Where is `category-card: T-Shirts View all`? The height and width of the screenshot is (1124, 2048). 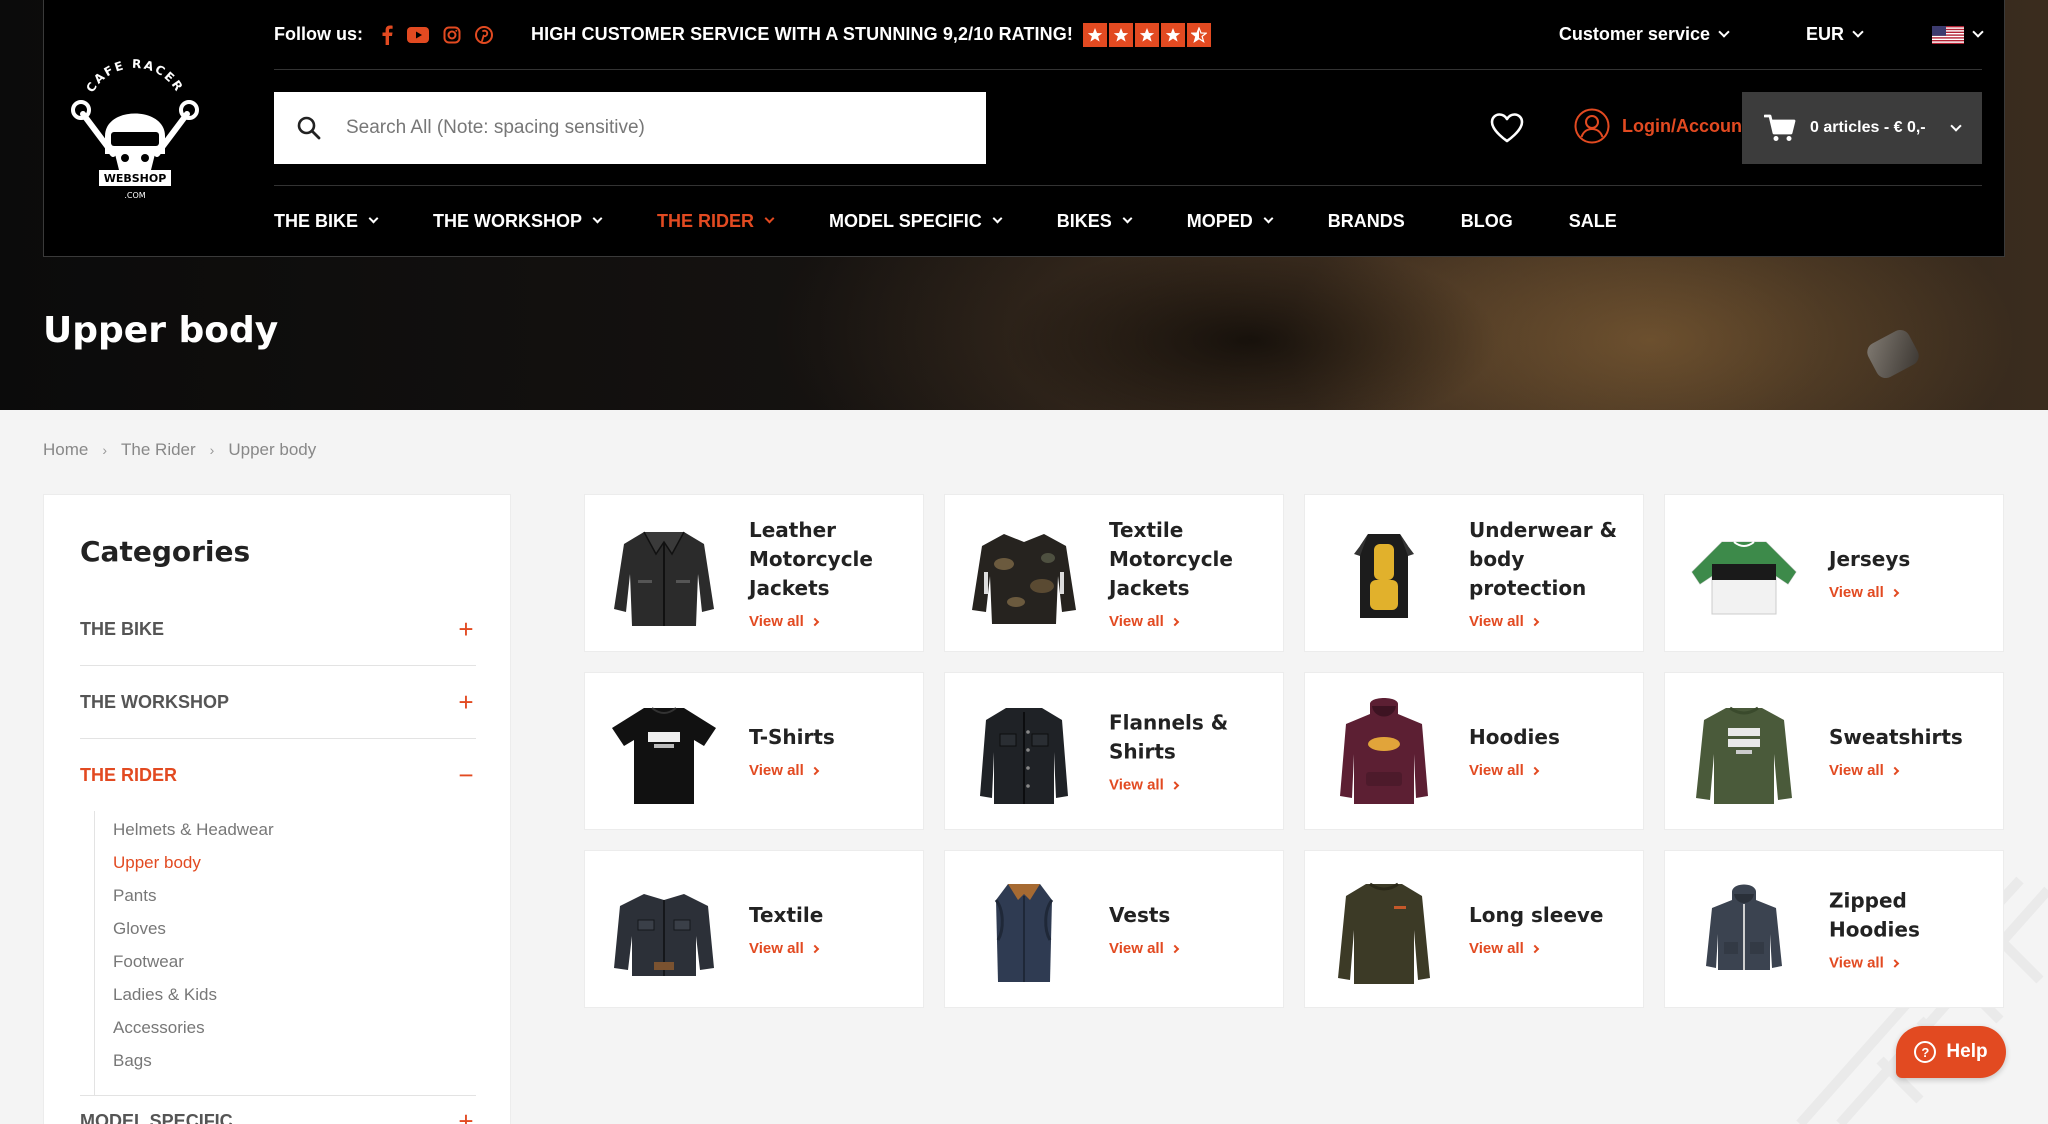
category-card: T-Shirts View all is located at coordinates (754, 751).